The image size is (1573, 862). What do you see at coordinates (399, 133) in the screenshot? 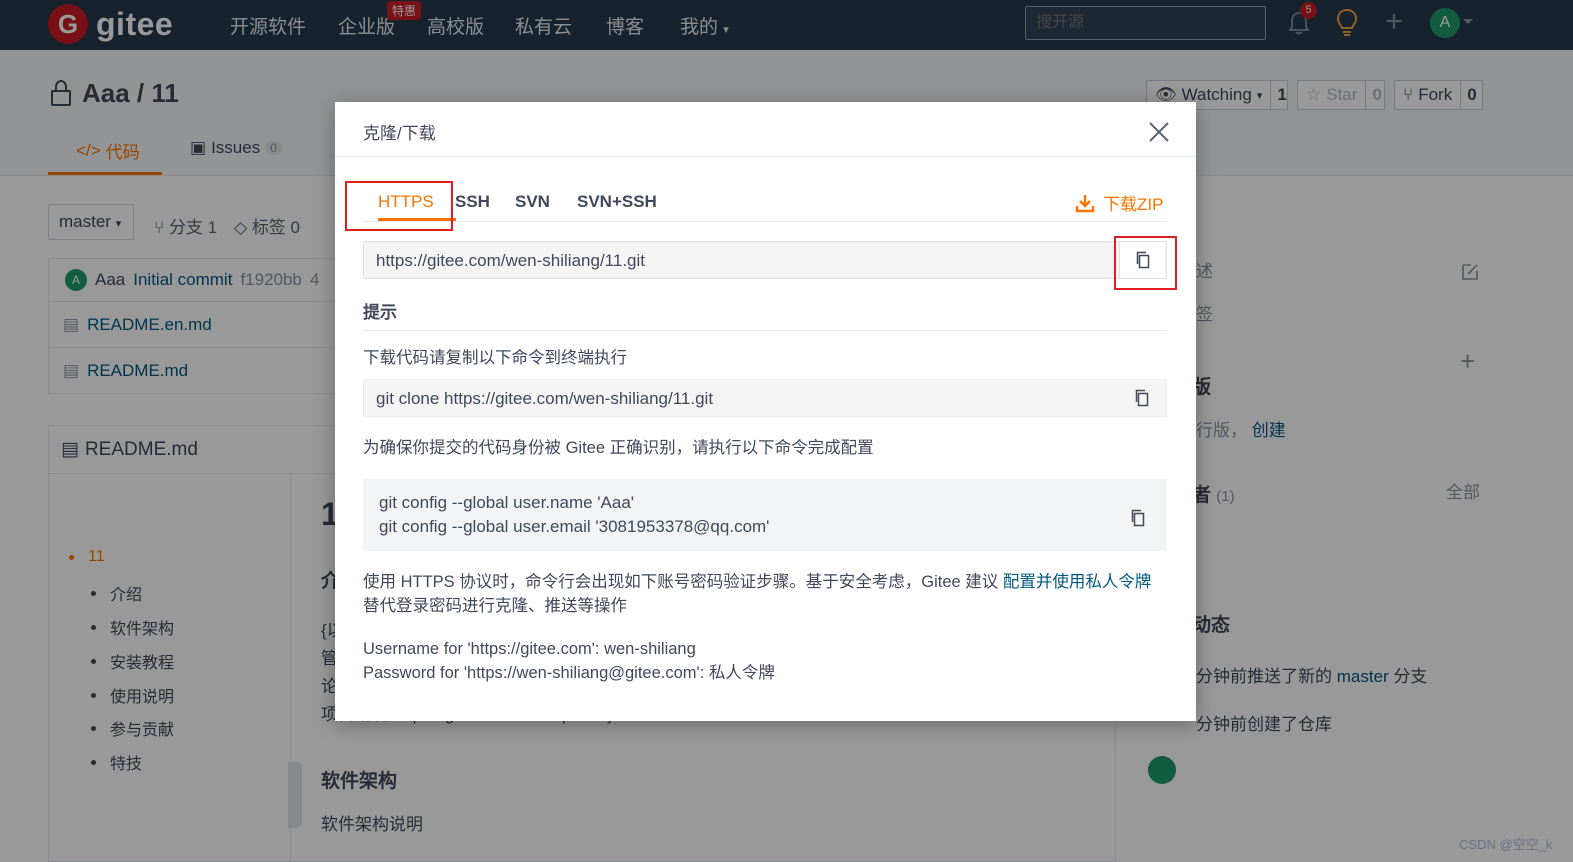
I see `dialog-title: 克隆/下载` at bounding box center [399, 133].